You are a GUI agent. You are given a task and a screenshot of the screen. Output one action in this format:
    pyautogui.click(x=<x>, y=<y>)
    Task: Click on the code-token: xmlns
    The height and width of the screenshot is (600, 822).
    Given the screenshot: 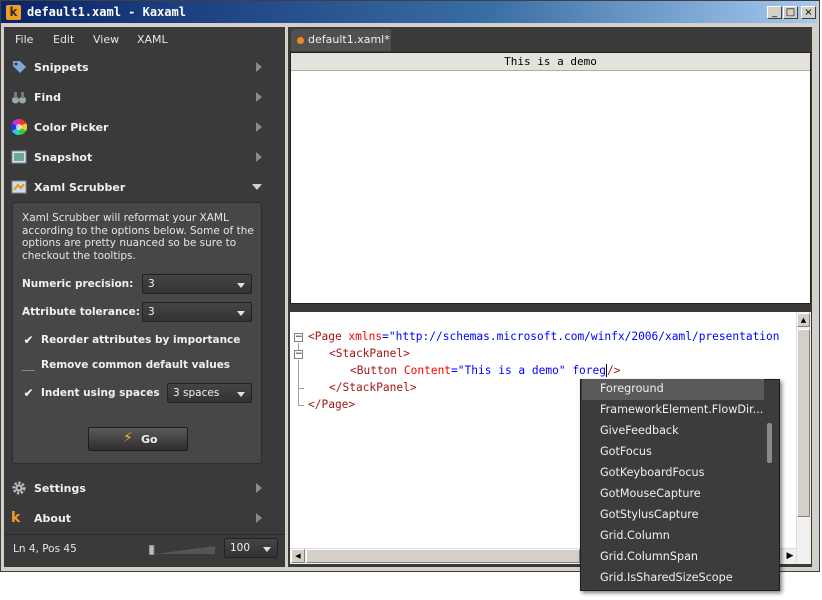 What is the action you would take?
    pyautogui.click(x=365, y=336)
    